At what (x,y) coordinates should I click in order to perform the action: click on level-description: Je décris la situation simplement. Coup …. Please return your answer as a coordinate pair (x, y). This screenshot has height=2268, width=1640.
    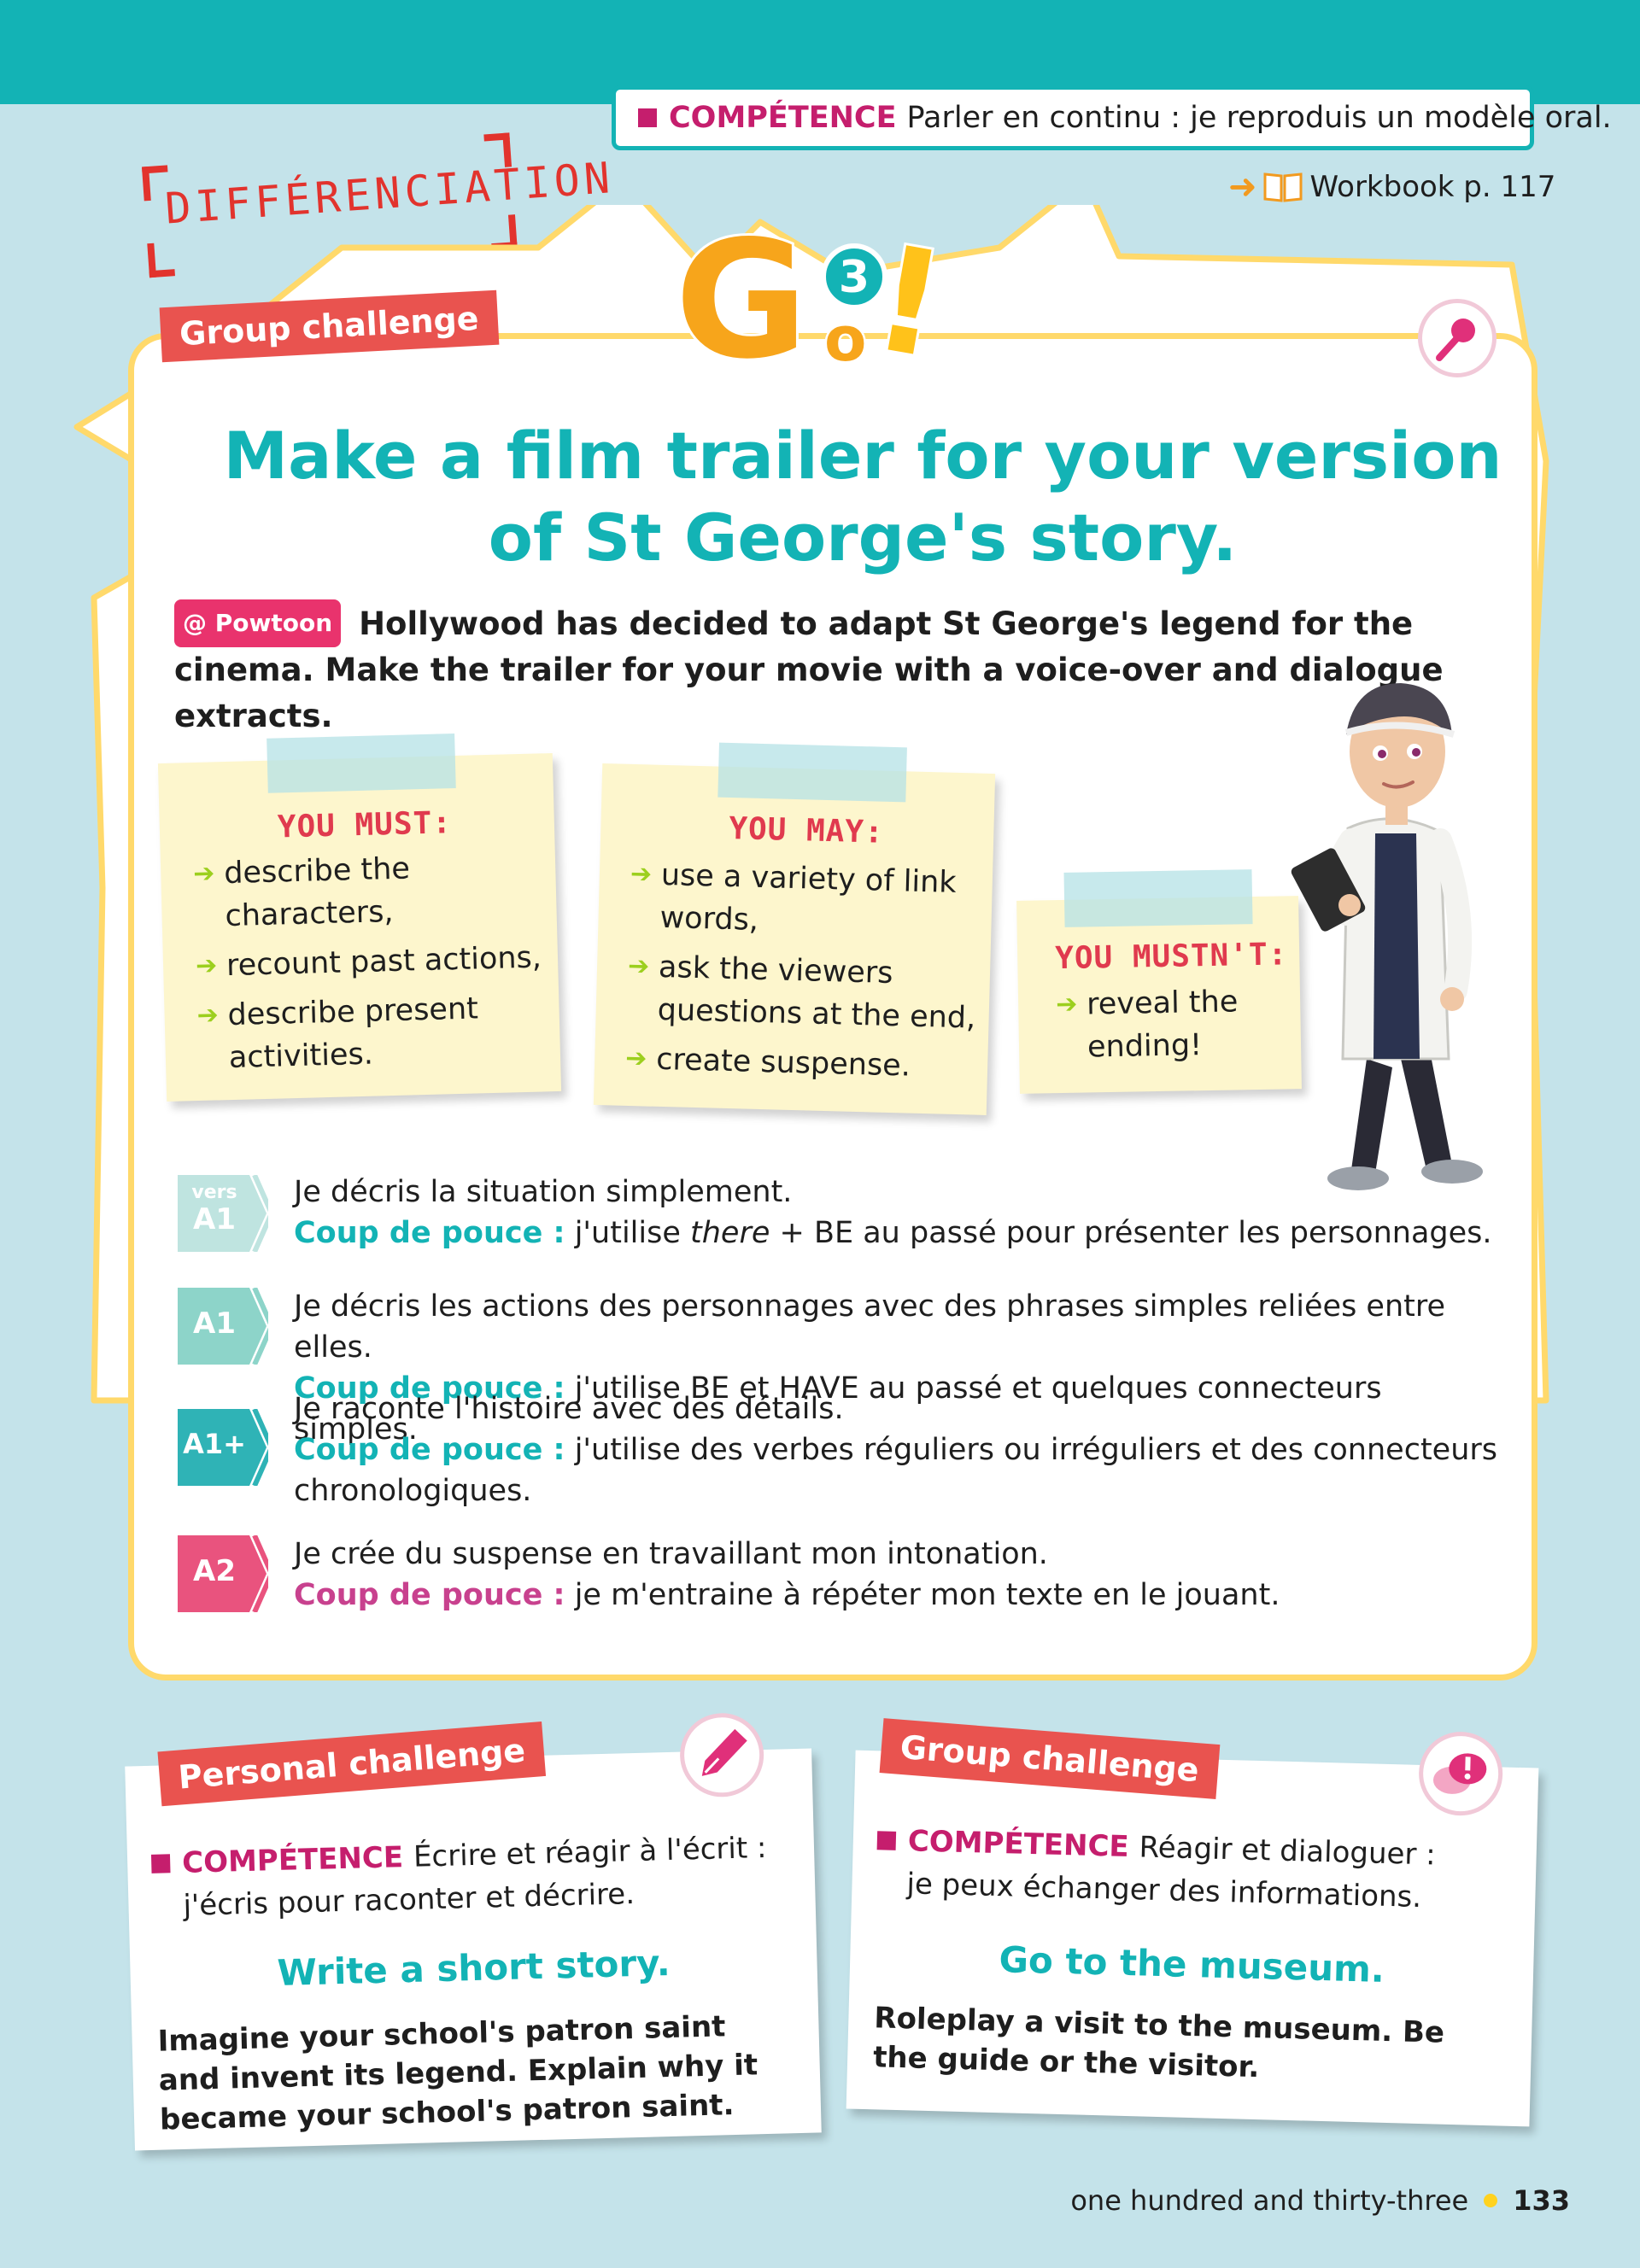
    Looking at the image, I should click on (900, 1213).